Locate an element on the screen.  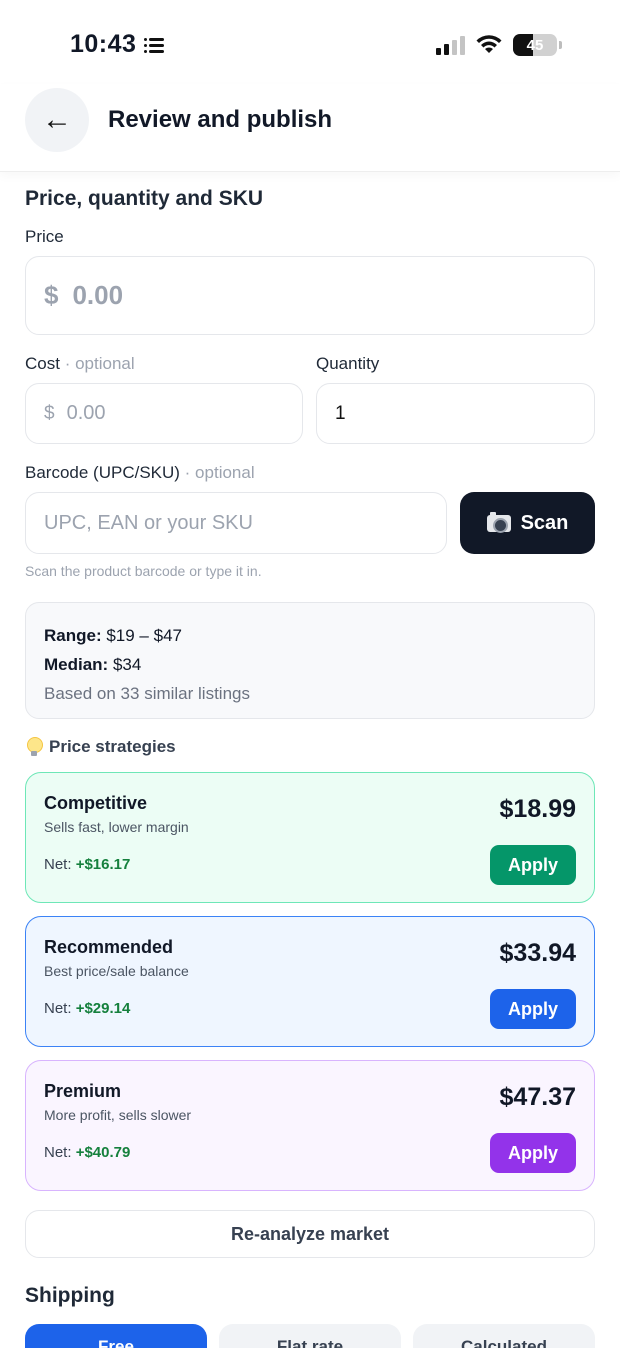
range-line: Range: $19 – $47 is located at coordinates (310, 635).